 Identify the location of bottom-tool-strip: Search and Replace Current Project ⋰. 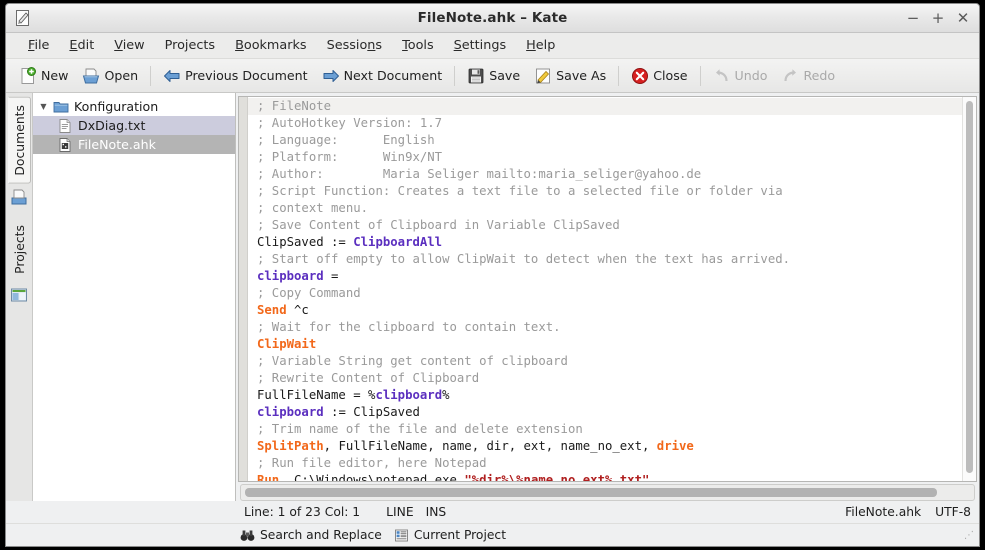
(492, 534).